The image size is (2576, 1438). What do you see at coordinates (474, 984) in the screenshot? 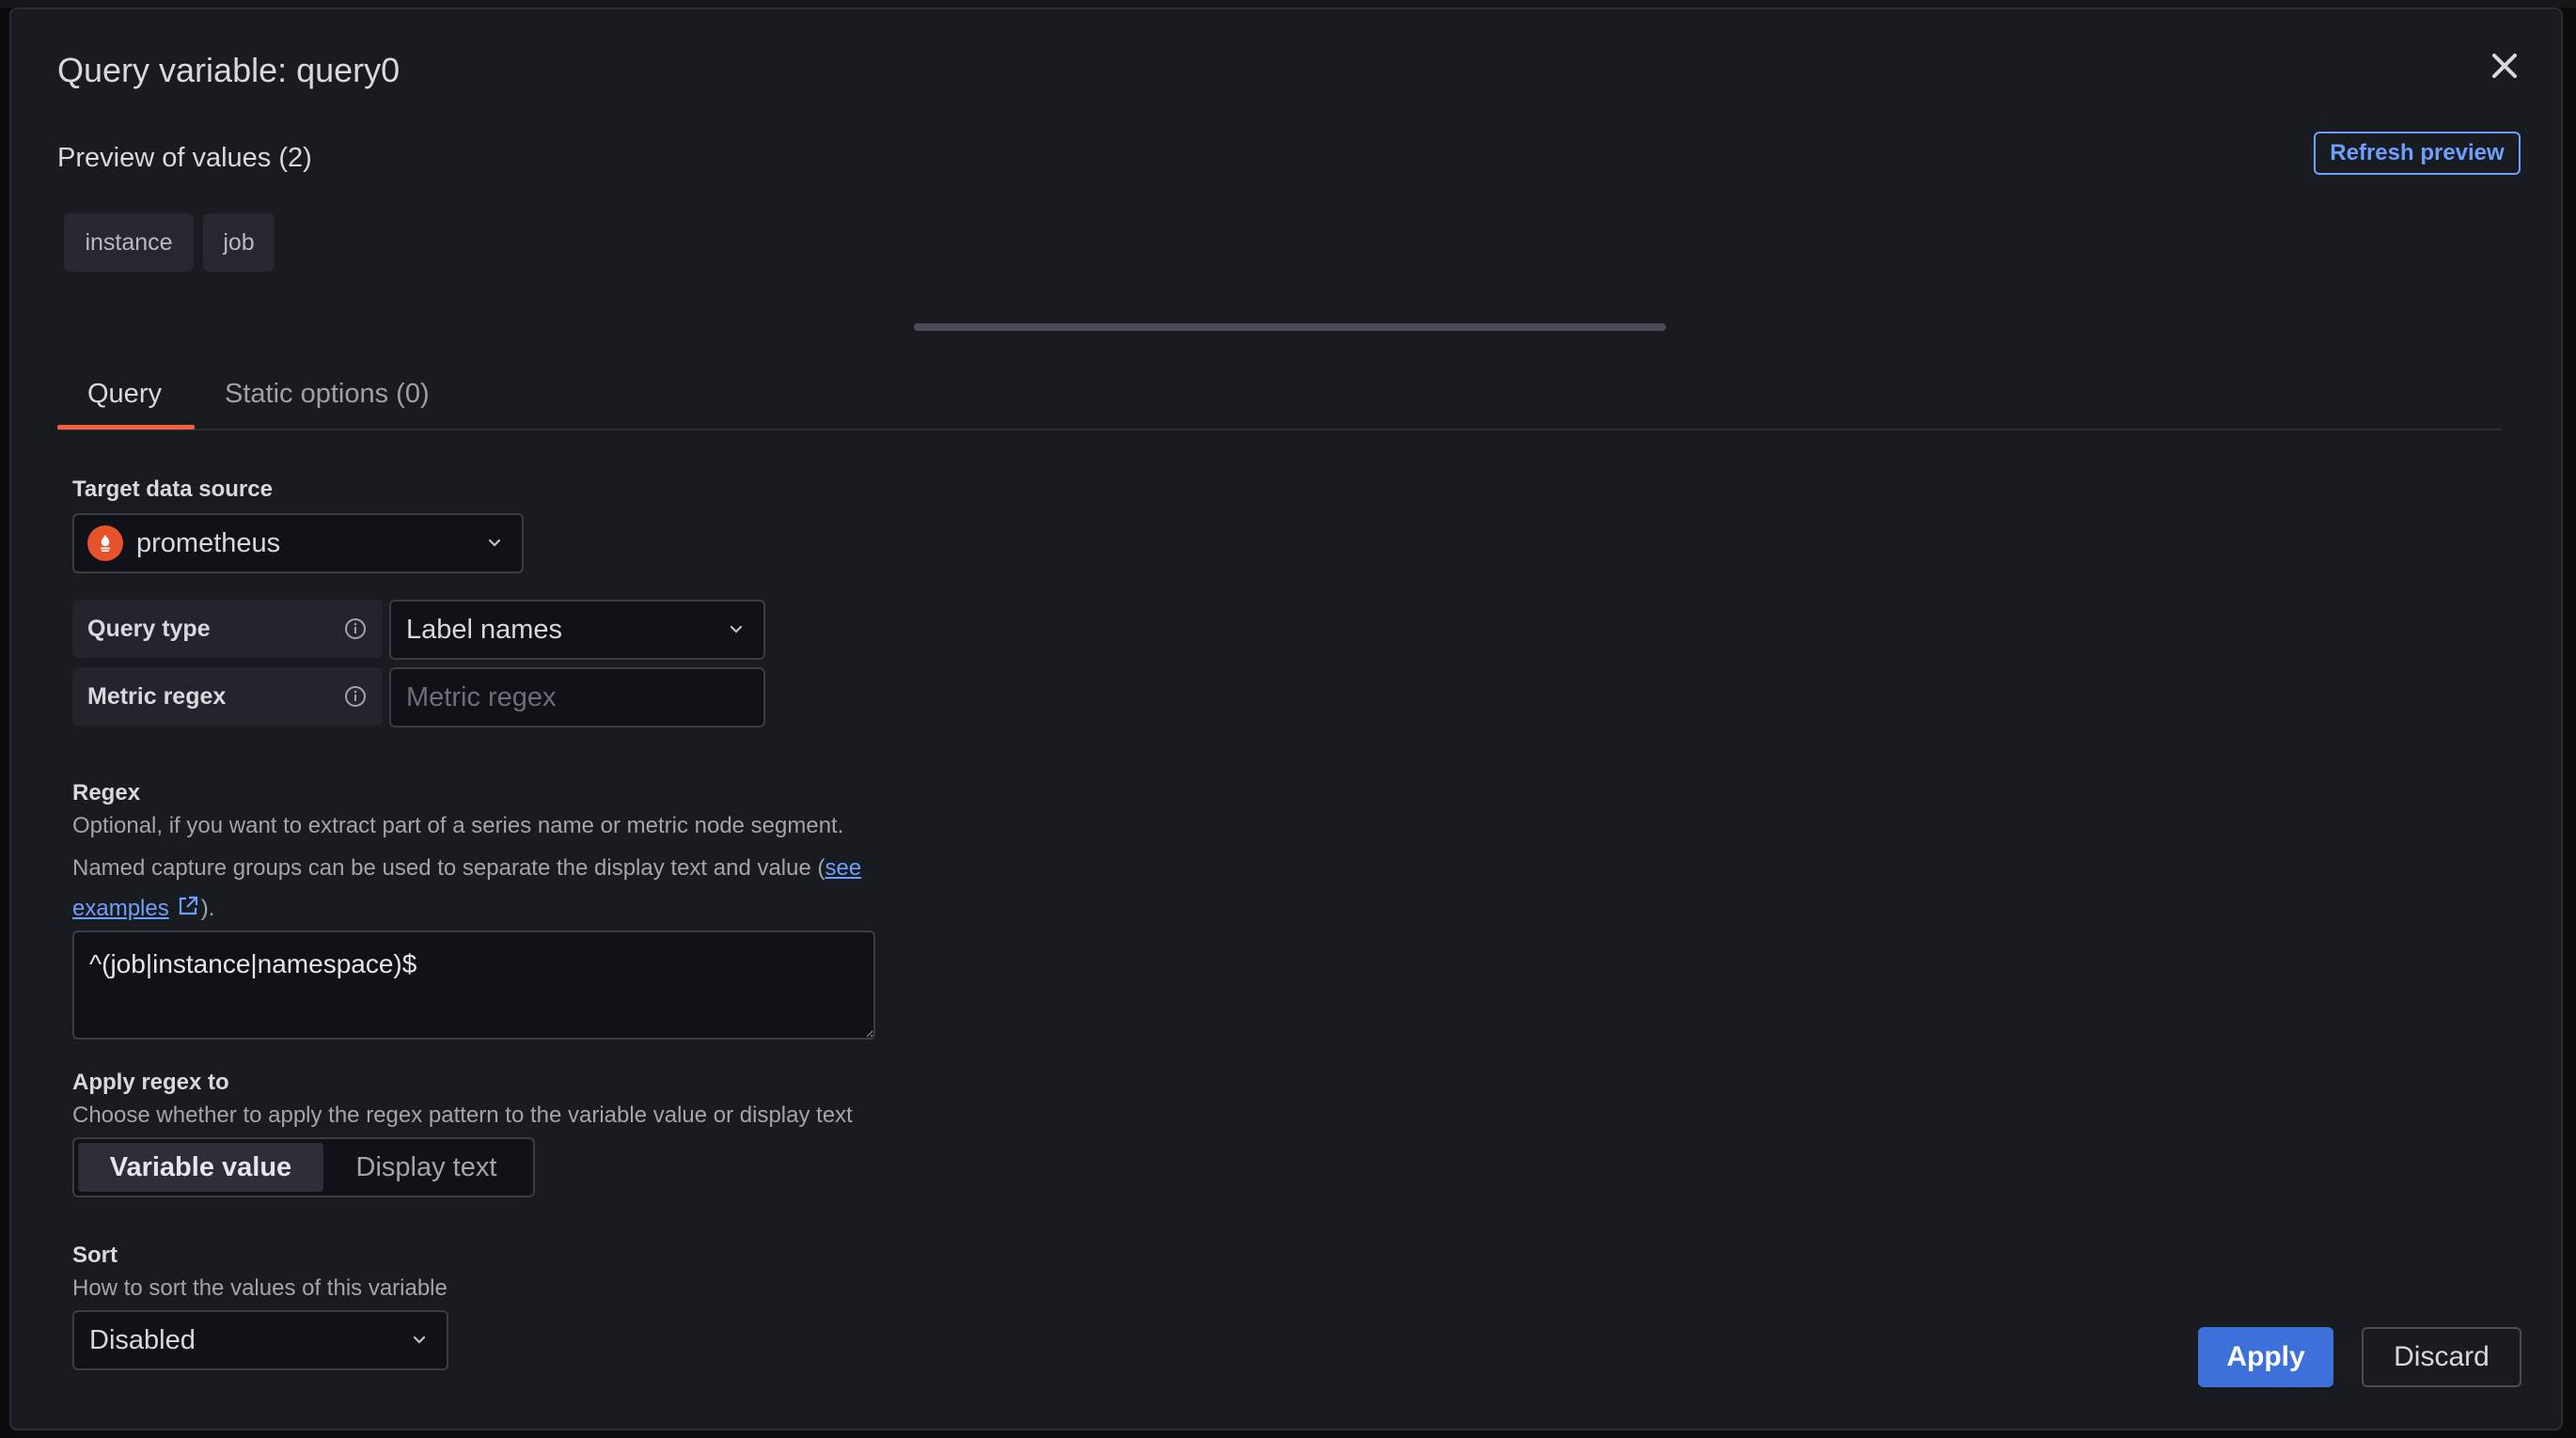
I see `regex-textarea` at bounding box center [474, 984].